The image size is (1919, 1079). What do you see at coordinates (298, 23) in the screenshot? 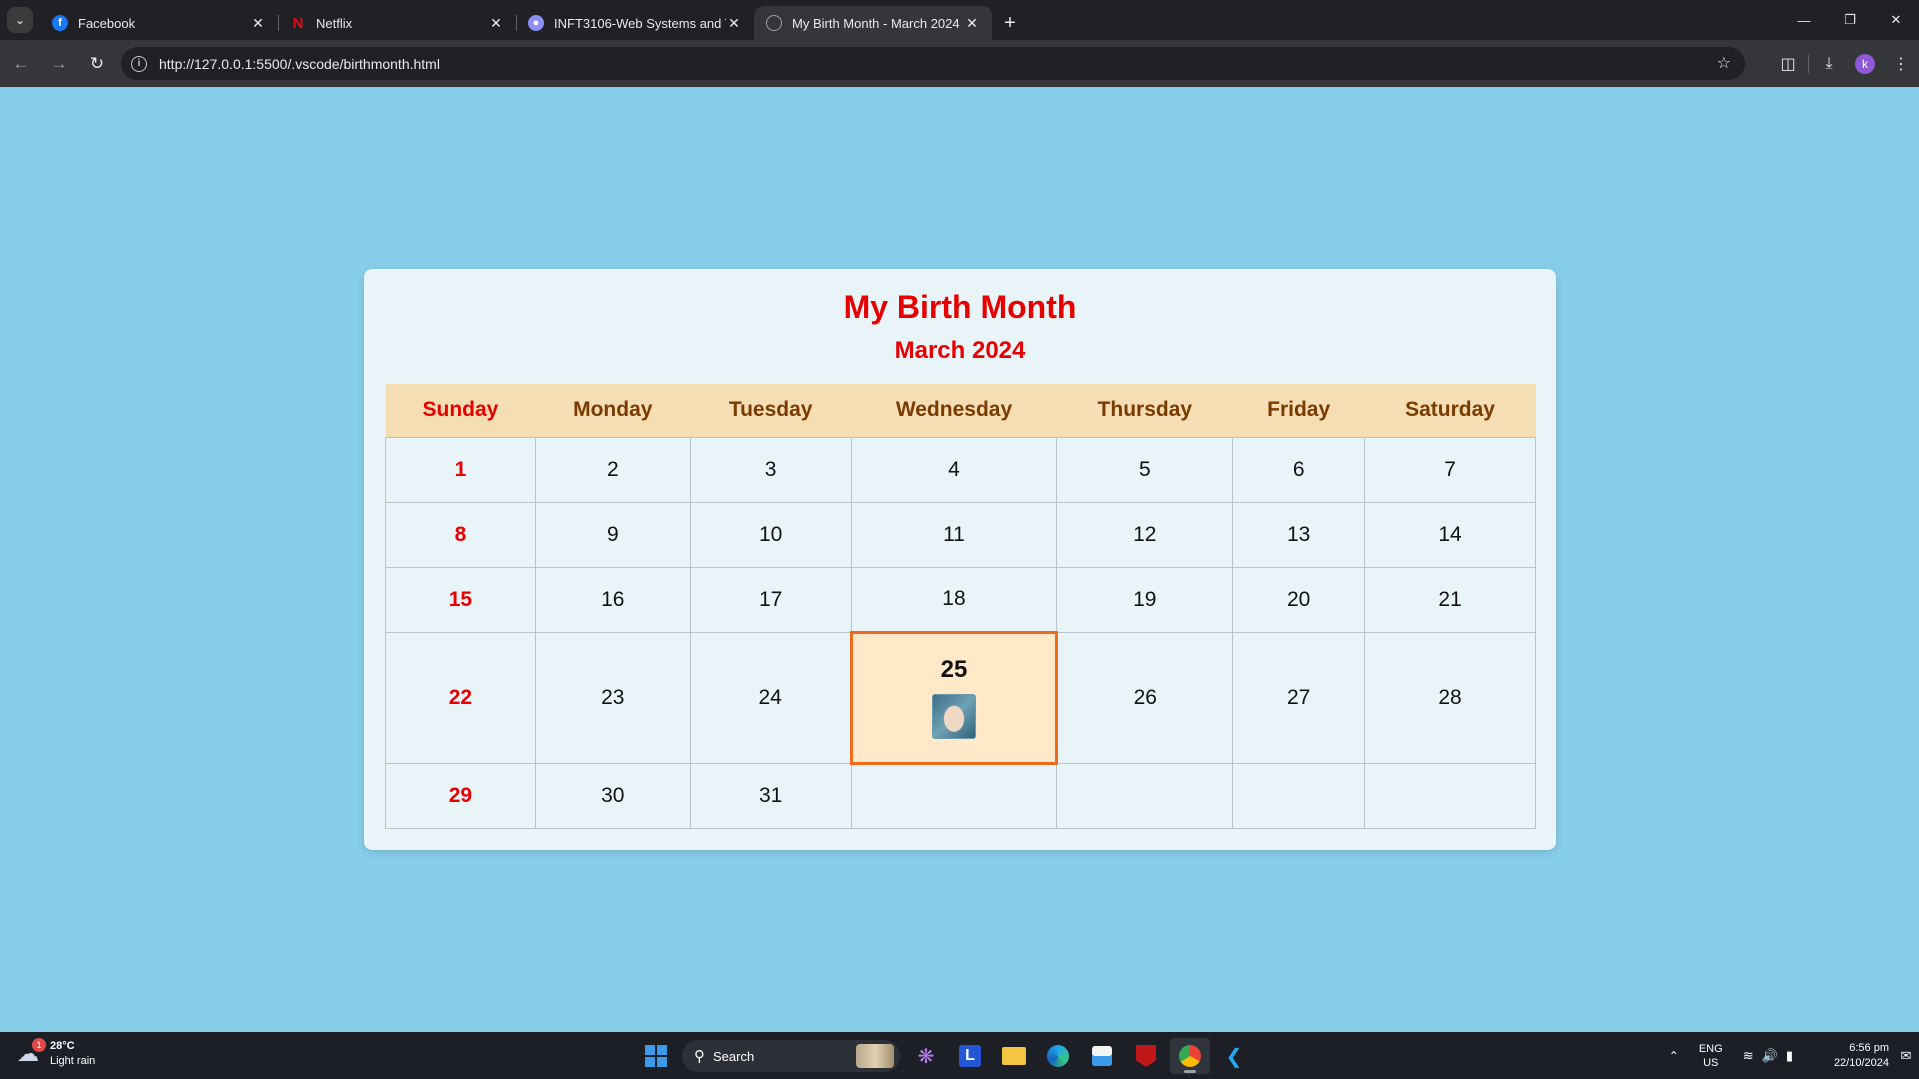
I see `netflix-icon: N` at bounding box center [298, 23].